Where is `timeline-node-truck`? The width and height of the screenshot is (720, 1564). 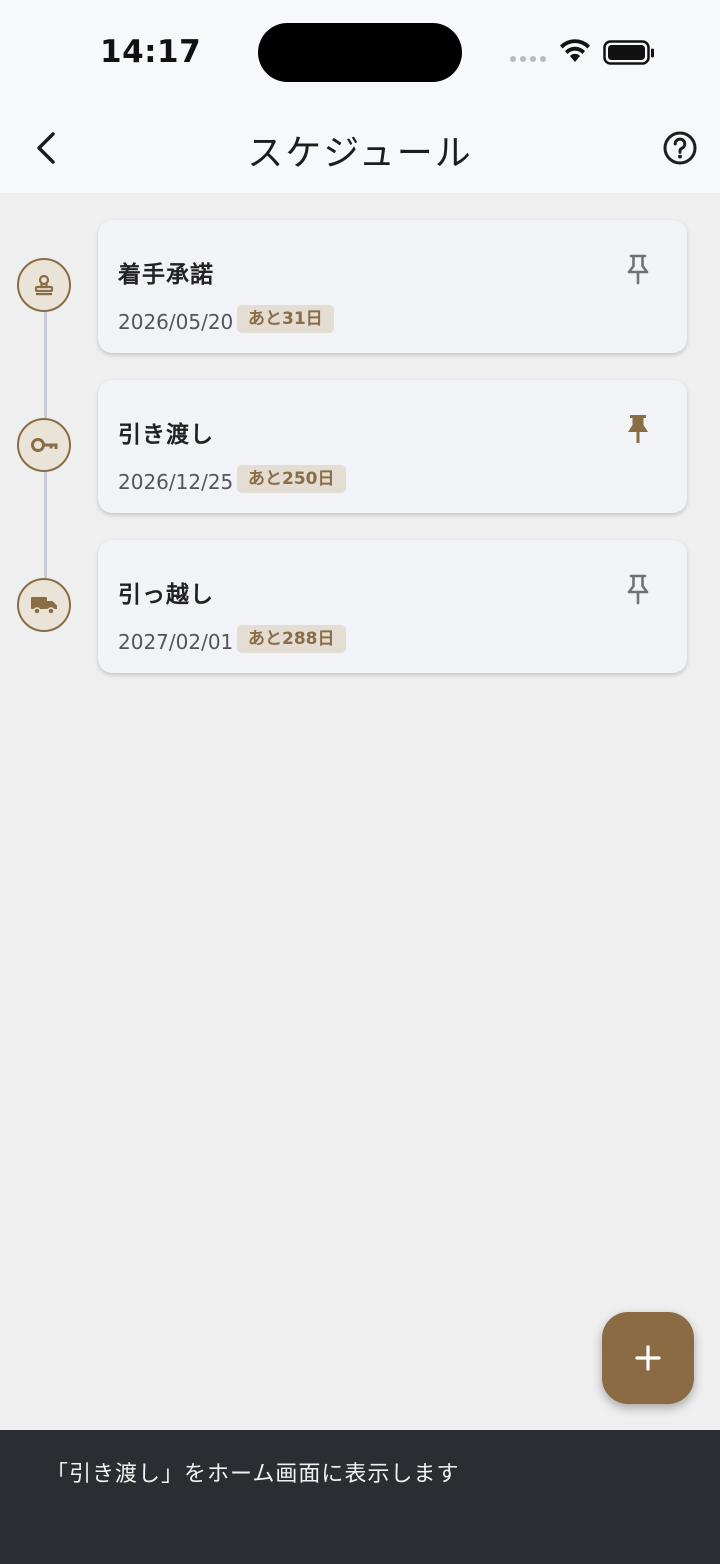 timeline-node-truck is located at coordinates (44, 605).